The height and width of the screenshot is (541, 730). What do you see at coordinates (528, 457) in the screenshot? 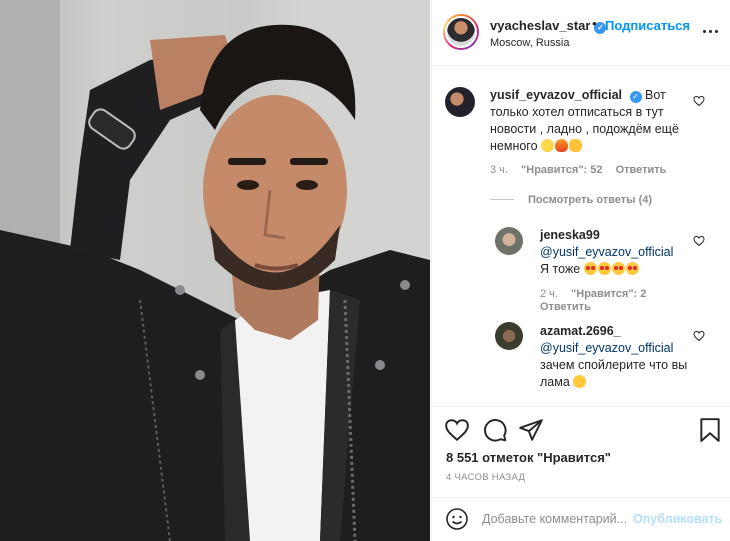
I see `likes-count: 8 551 отметок "Нравится"` at bounding box center [528, 457].